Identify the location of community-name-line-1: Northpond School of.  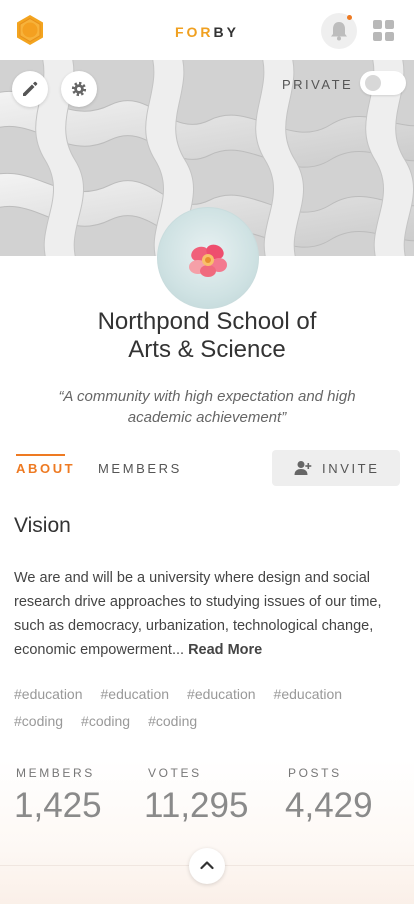
(207, 321).